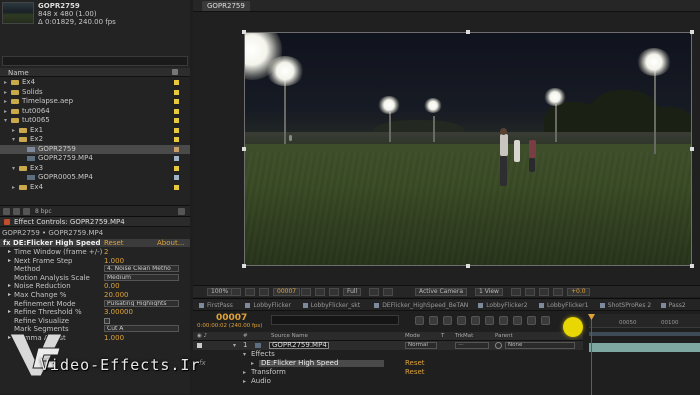  What do you see at coordinates (489, 320) in the screenshot?
I see `brainstorm-icon` at bounding box center [489, 320].